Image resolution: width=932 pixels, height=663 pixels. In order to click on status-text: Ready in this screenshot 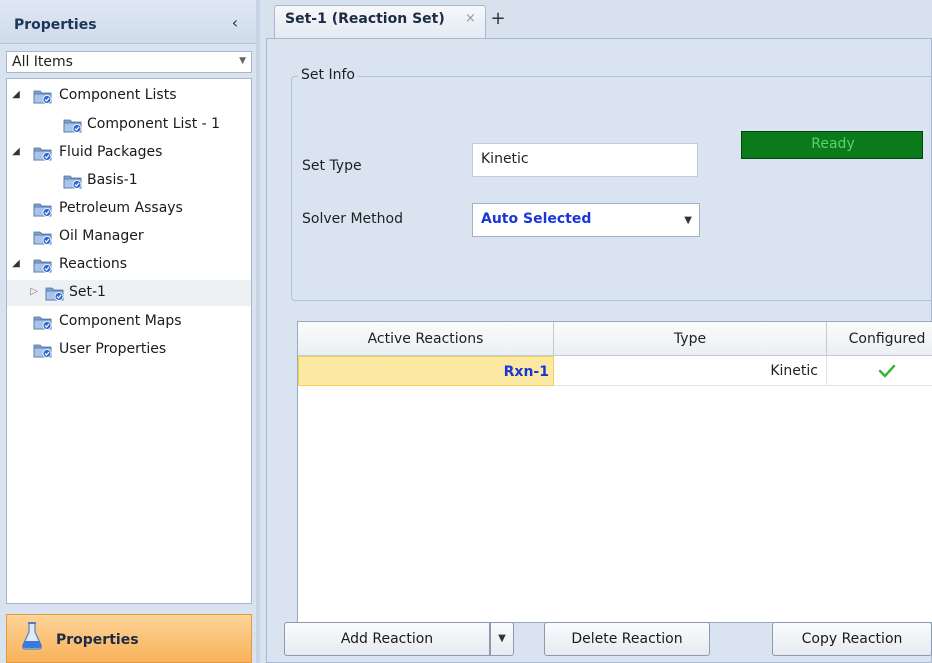, I will do `click(833, 144)`.